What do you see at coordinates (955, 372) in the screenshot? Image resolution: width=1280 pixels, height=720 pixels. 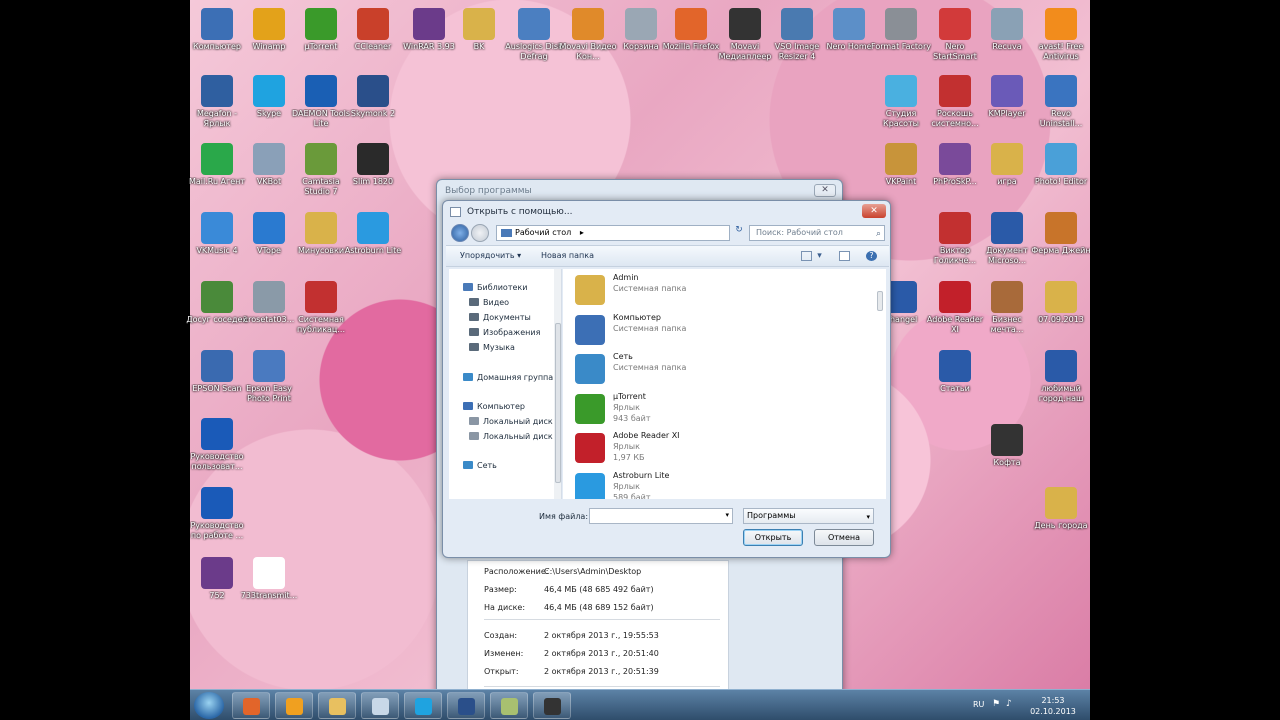 I see `desktop-icon: Статьи` at bounding box center [955, 372].